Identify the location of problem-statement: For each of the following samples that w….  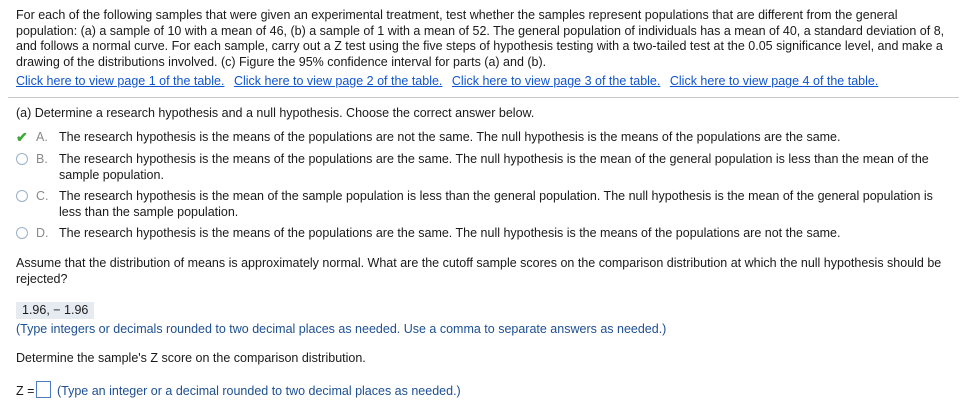
(480, 38).